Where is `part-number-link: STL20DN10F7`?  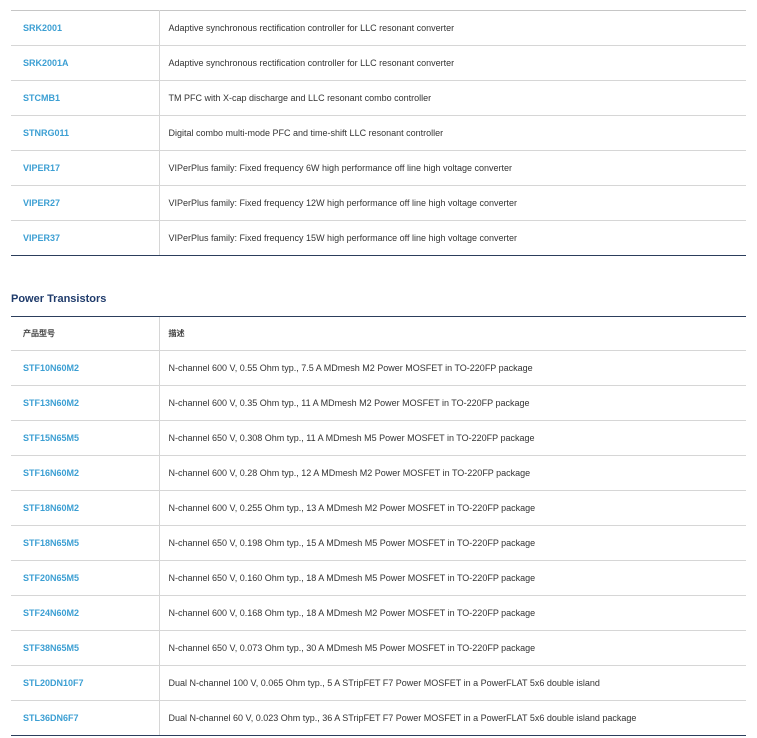
part-number-link: STL20DN10F7 is located at coordinates (53, 683).